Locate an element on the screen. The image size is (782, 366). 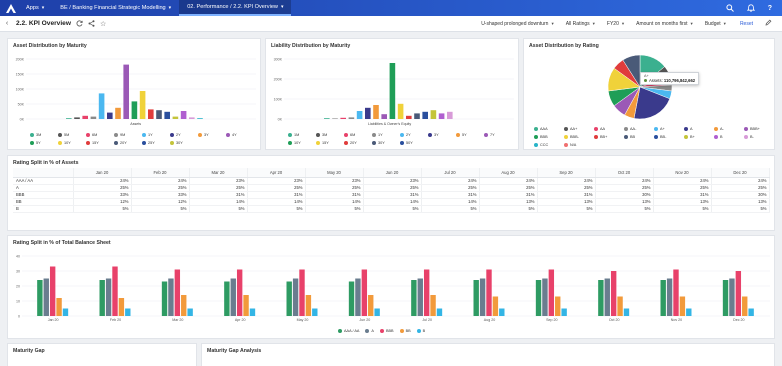
legend-item: AA+ is located at coordinates (576, 129).